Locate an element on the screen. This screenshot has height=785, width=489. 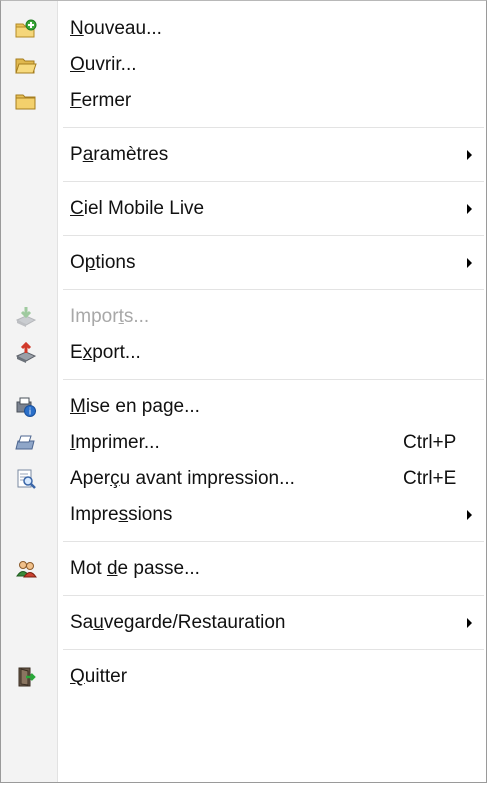
menu-item-label: Paramètres is located at coordinates (119, 154).